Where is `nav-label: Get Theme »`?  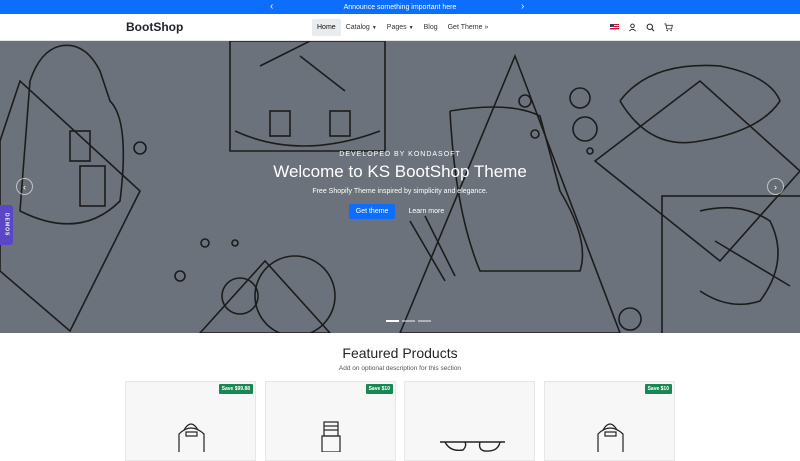 nav-label: Get Theme » is located at coordinates (468, 27).